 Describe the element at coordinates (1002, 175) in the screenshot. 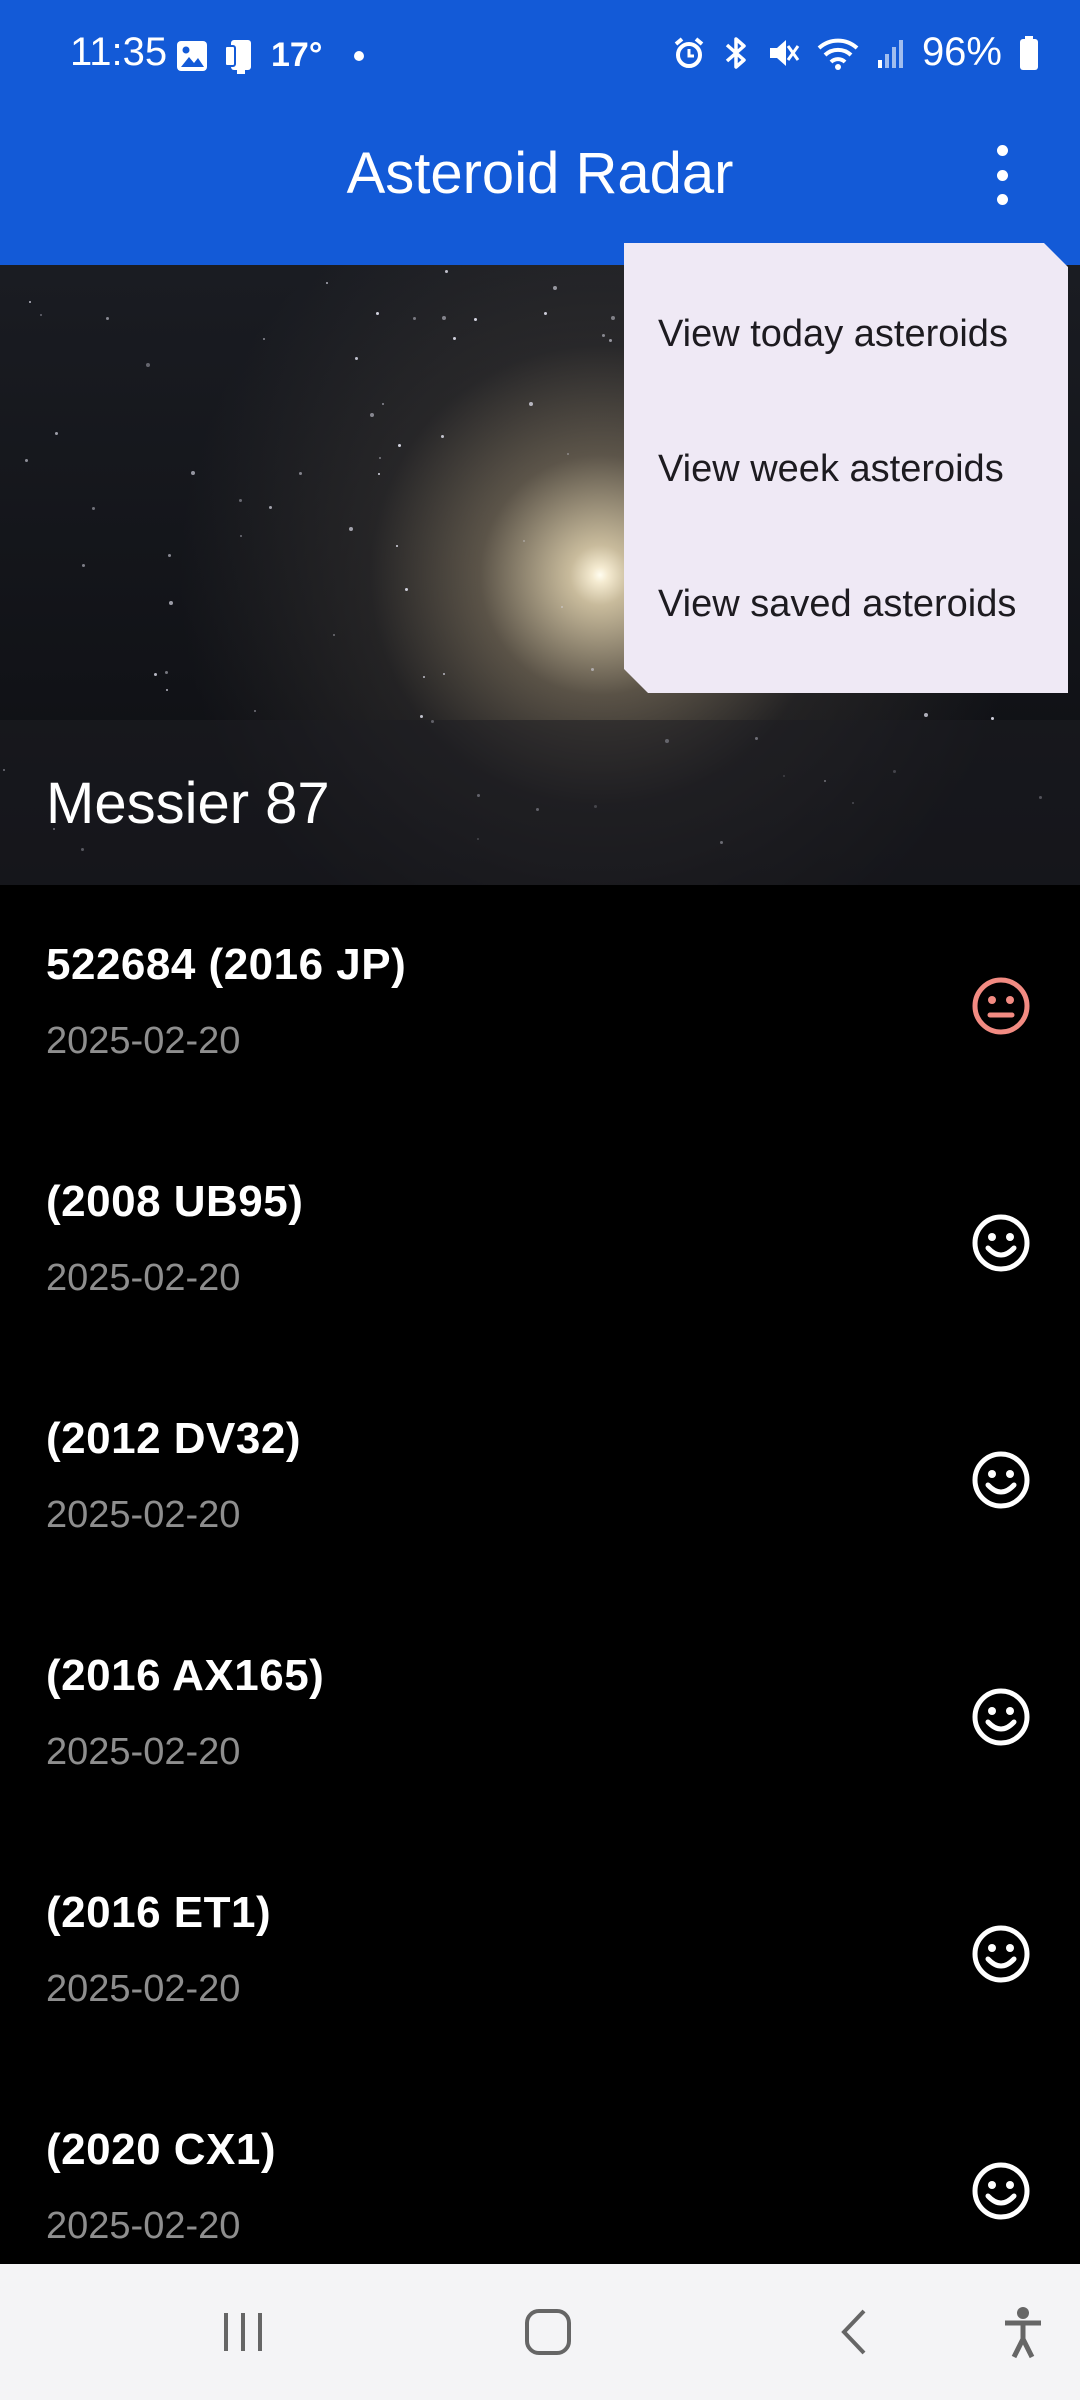

I see `more-vert-icon` at that location.